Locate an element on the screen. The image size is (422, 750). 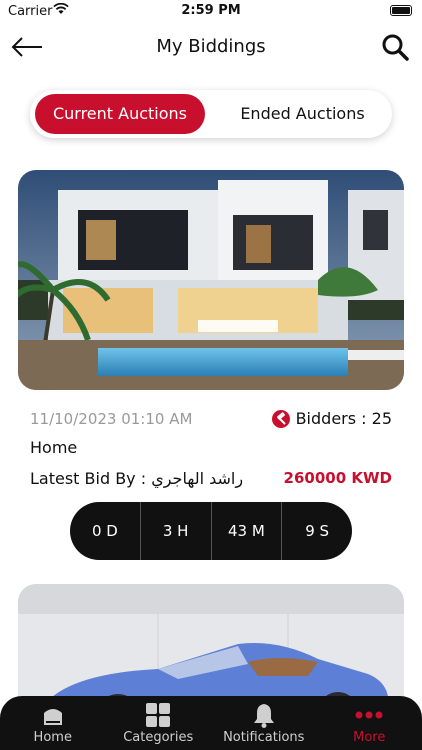
latest-bid-row: Latest Bid By : راشد الهاجري 260000 KWD is located at coordinates (211, 481).